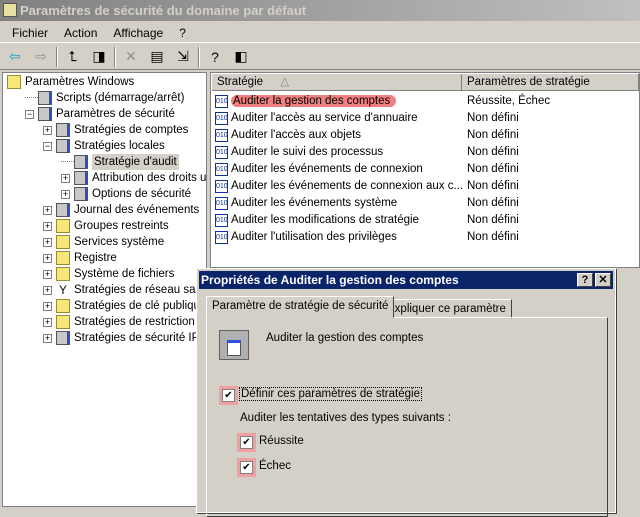 Image resolution: width=640 pixels, height=517 pixels. Describe the element at coordinates (135, 162) in the screenshot. I see `tree-item-label: Stratégie d'audit` at that location.